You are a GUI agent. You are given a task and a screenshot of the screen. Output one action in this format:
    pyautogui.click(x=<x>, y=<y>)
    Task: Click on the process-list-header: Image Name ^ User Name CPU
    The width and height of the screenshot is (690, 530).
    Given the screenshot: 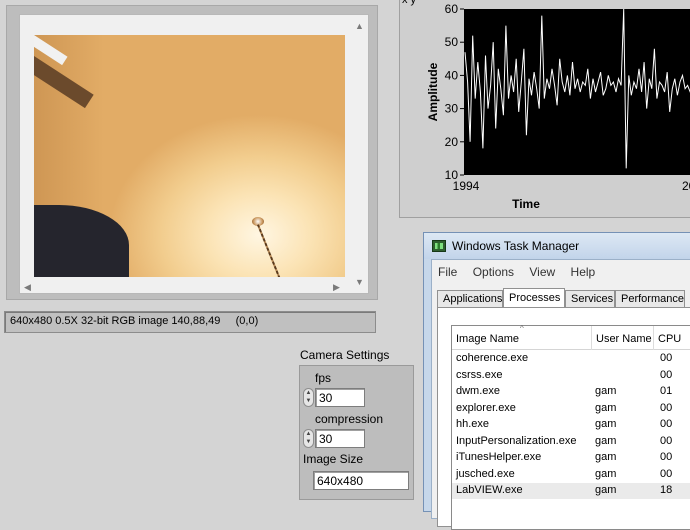 What is the action you would take?
    pyautogui.click(x=571, y=337)
    